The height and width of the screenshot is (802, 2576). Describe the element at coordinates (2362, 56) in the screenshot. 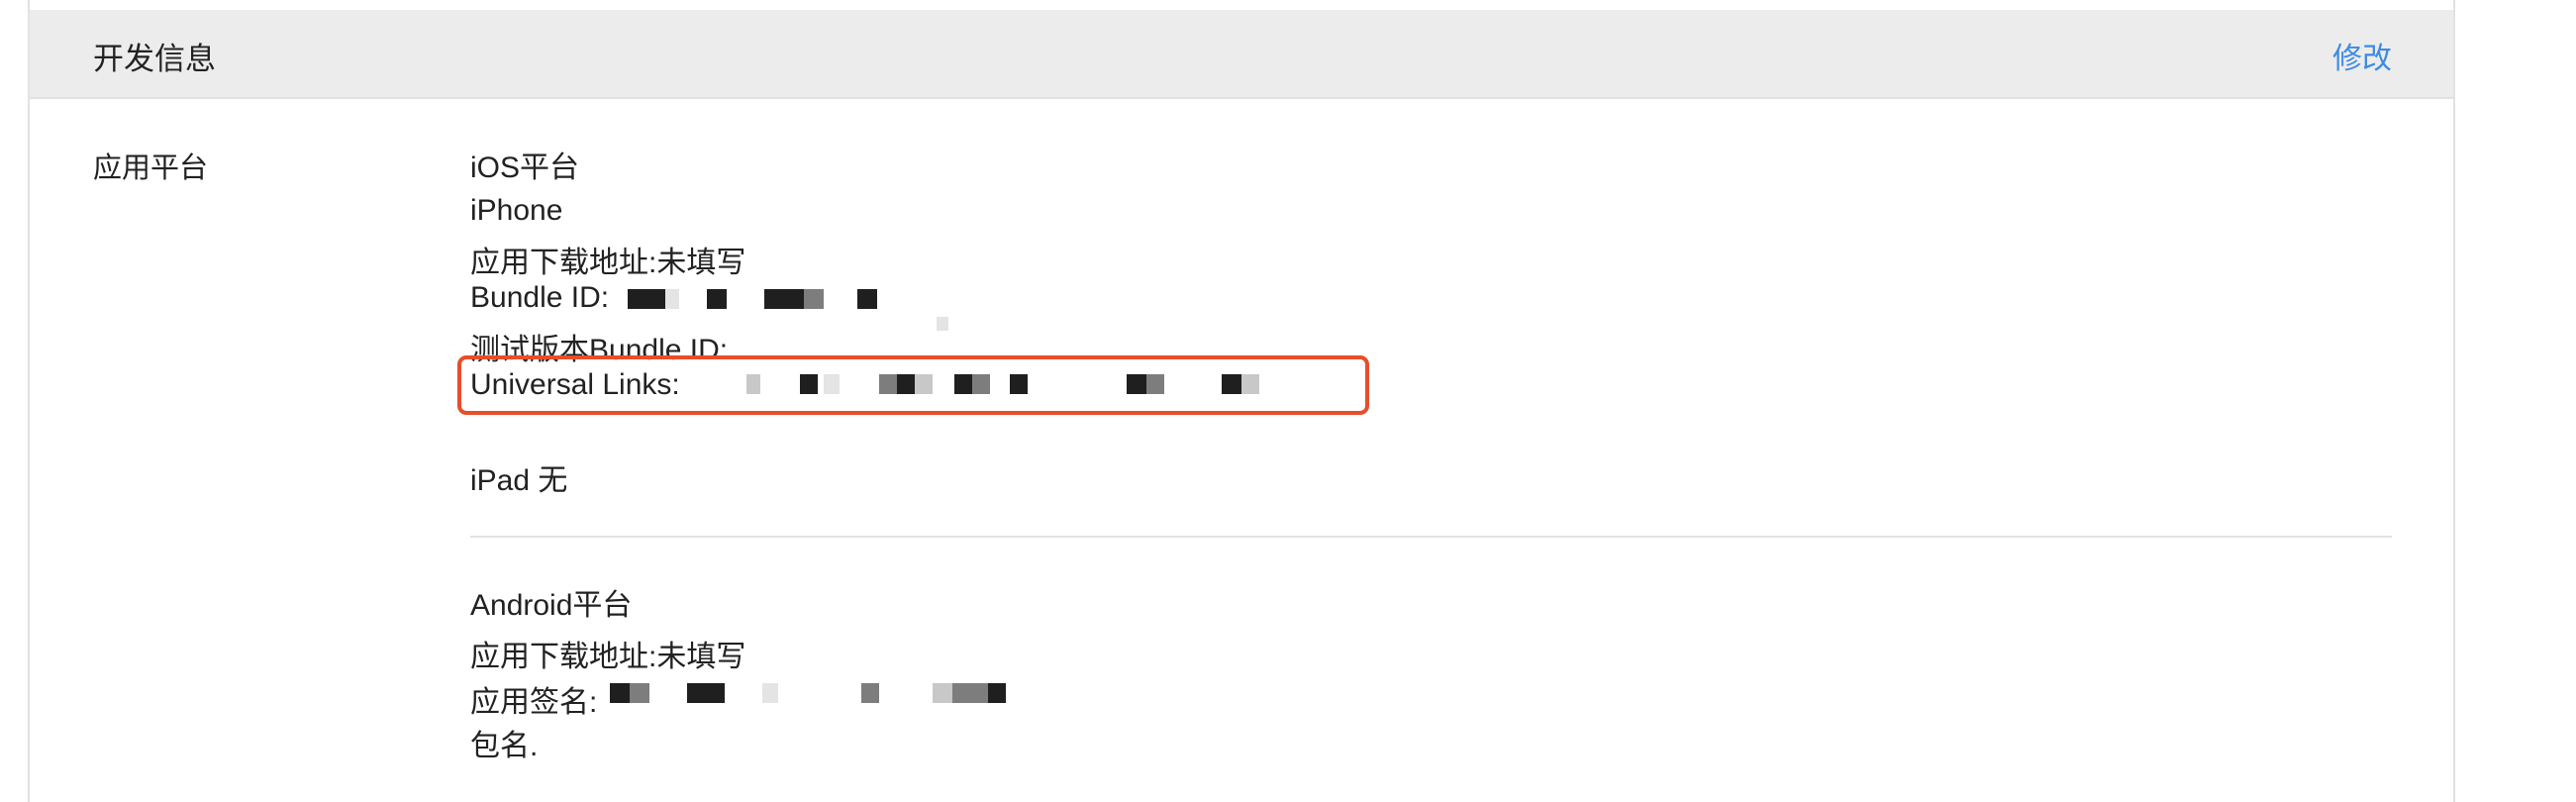

I see `edit-link: 修改` at that location.